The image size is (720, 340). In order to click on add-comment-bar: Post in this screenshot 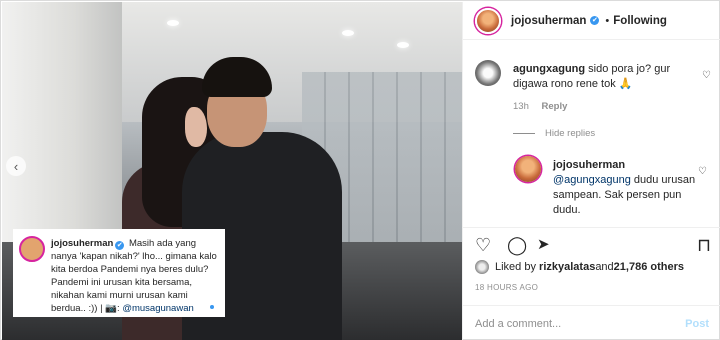, I will do `click(591, 322)`.